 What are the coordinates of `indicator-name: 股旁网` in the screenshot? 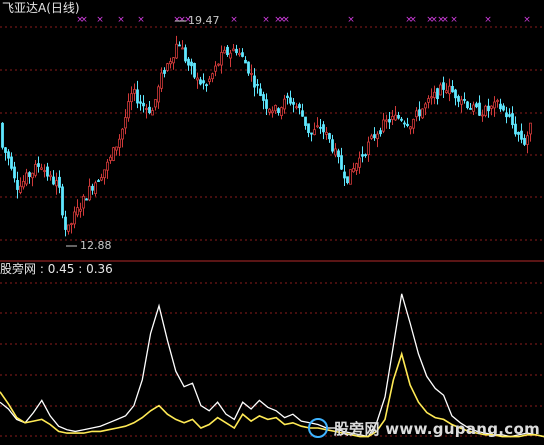 It's located at (18, 269).